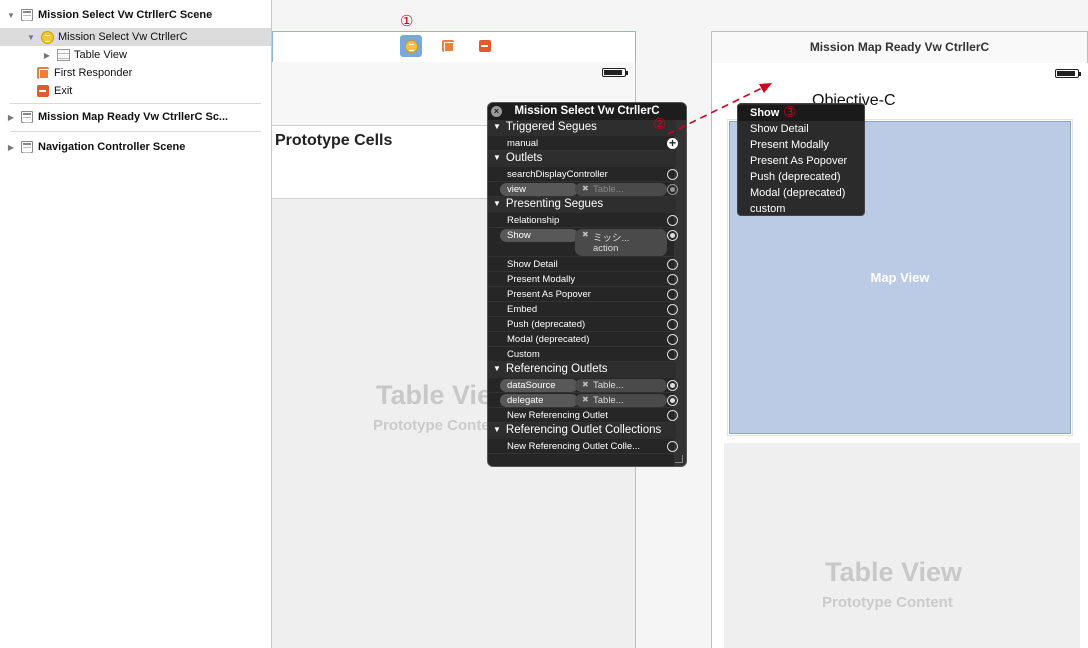 The width and height of the screenshot is (1088, 648). I want to click on outline-item-label: Table View, so click(100, 55).